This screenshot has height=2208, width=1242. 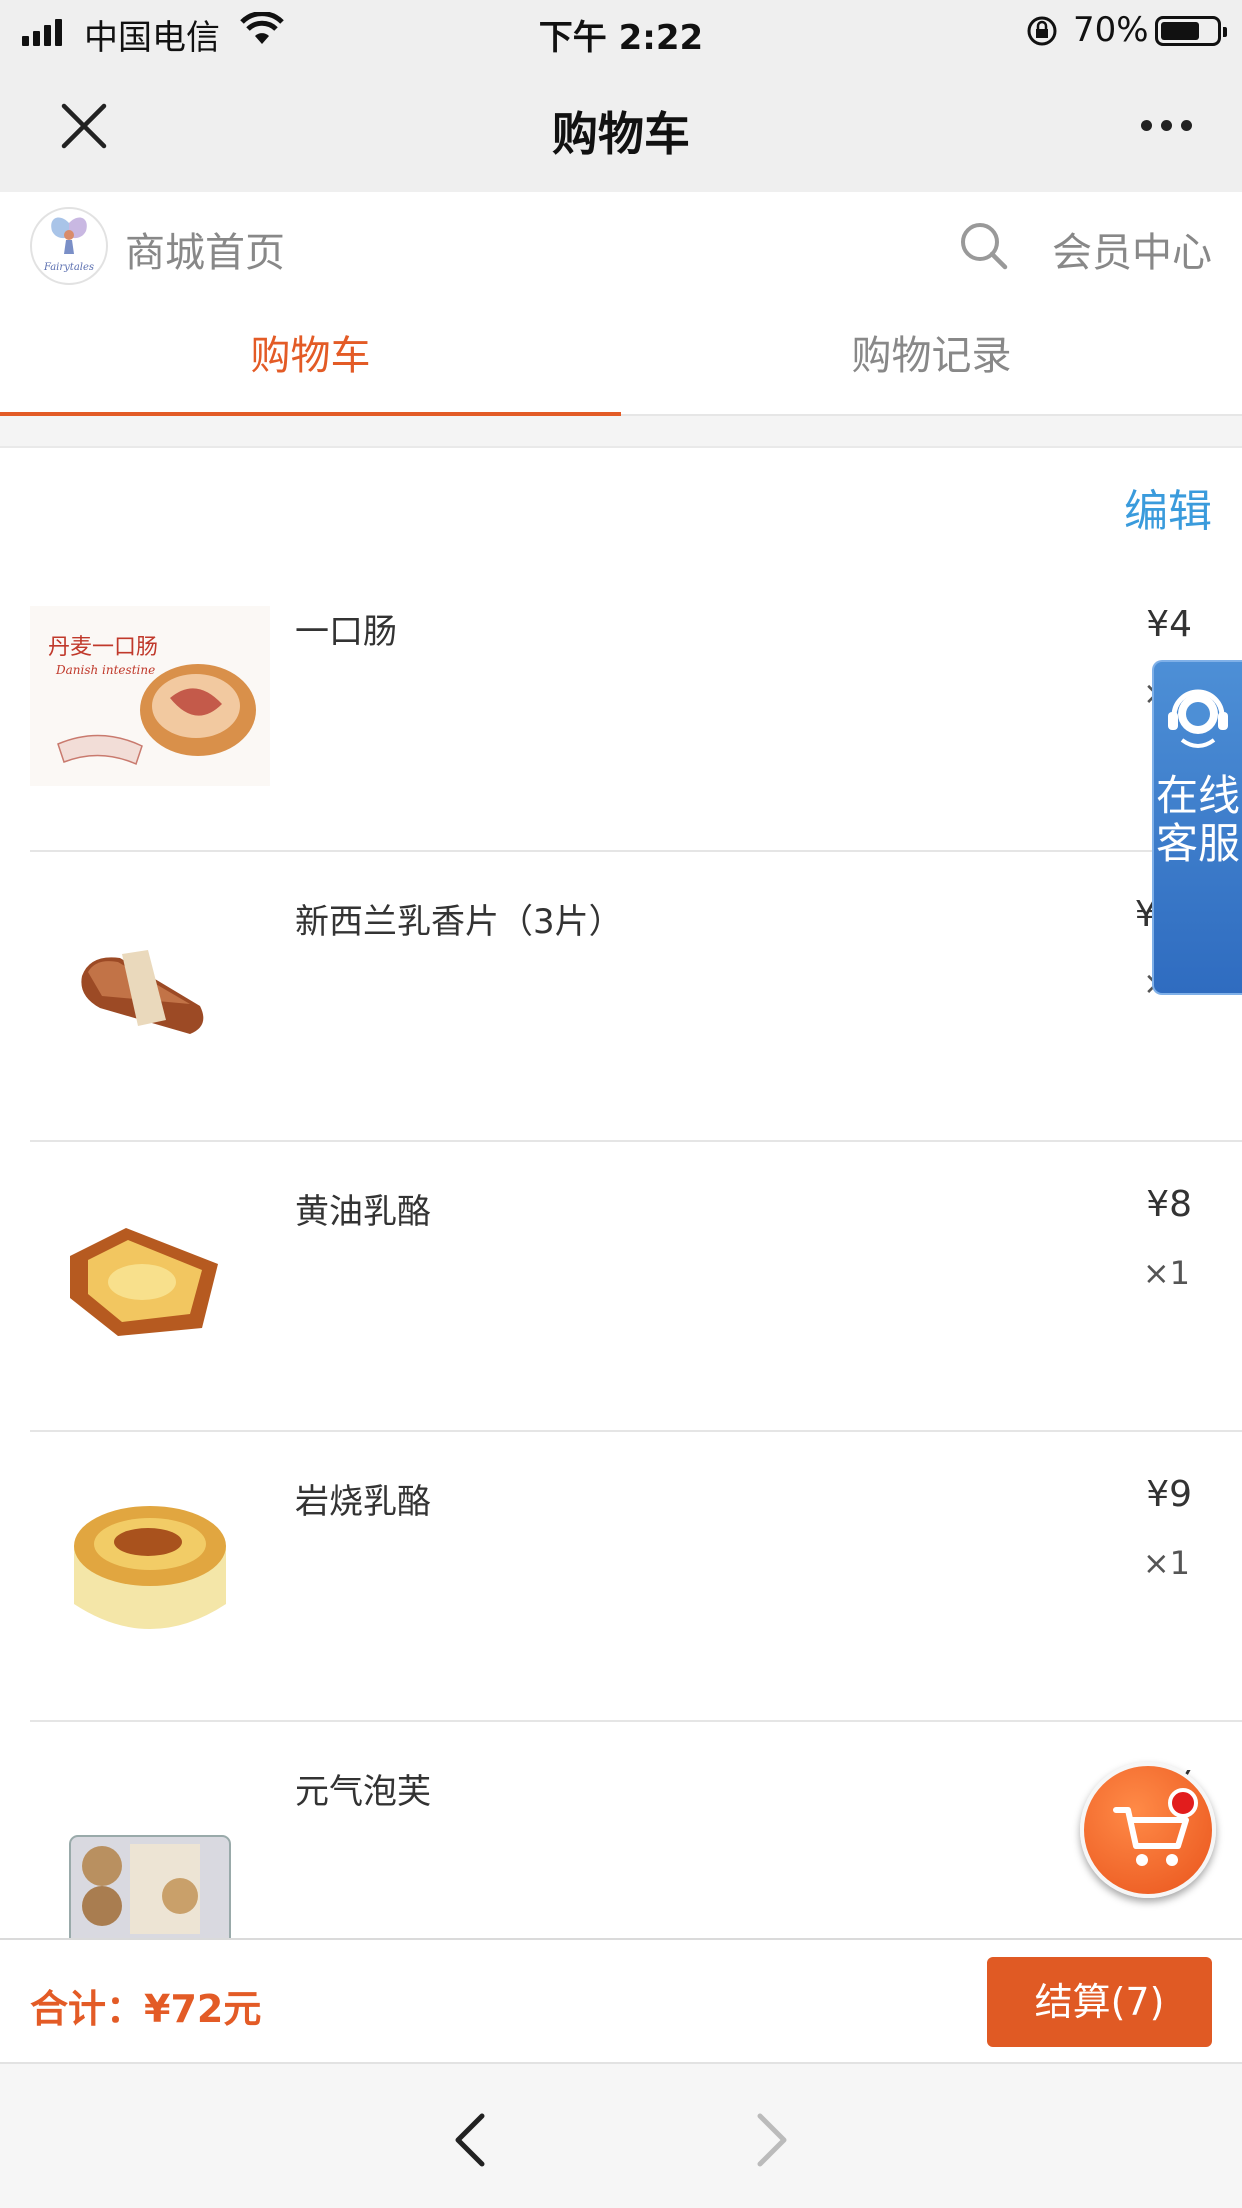 I want to click on page-title: 购物车, so click(x=621, y=134).